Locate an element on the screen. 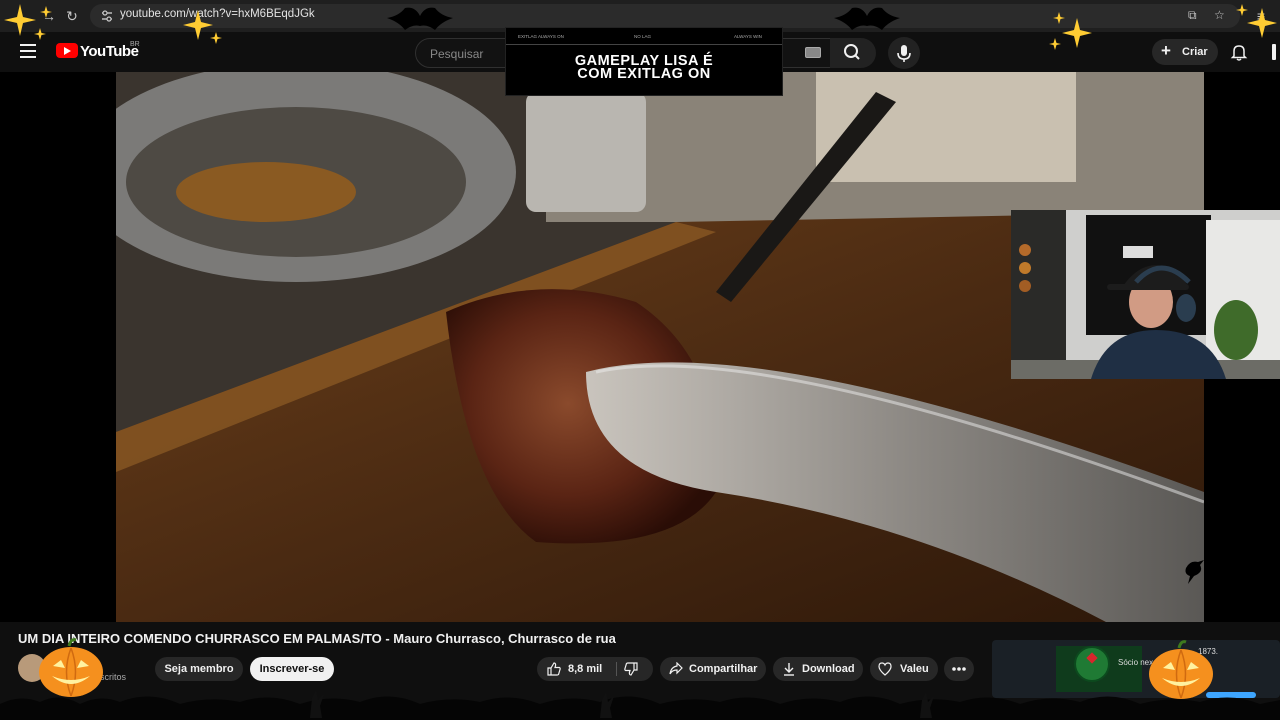 This screenshot has height=720, width=1280. create-button: + Criar is located at coordinates (1185, 52).